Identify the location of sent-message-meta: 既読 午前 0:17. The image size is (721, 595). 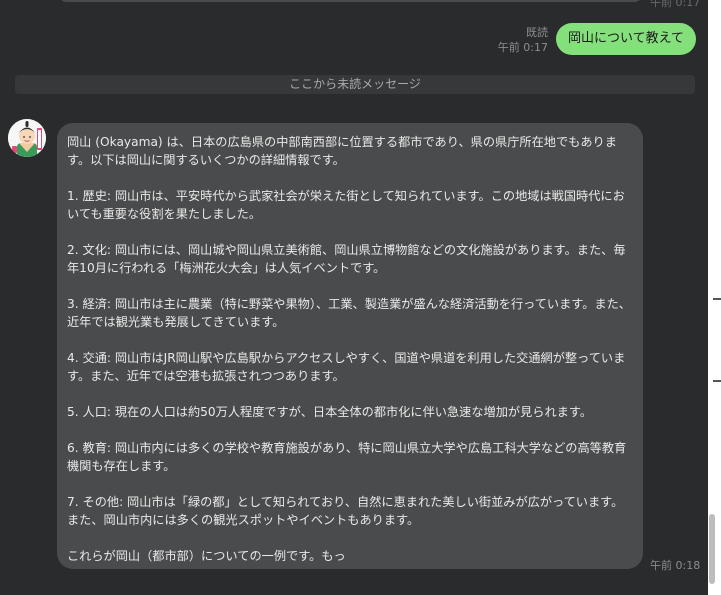
(523, 40).